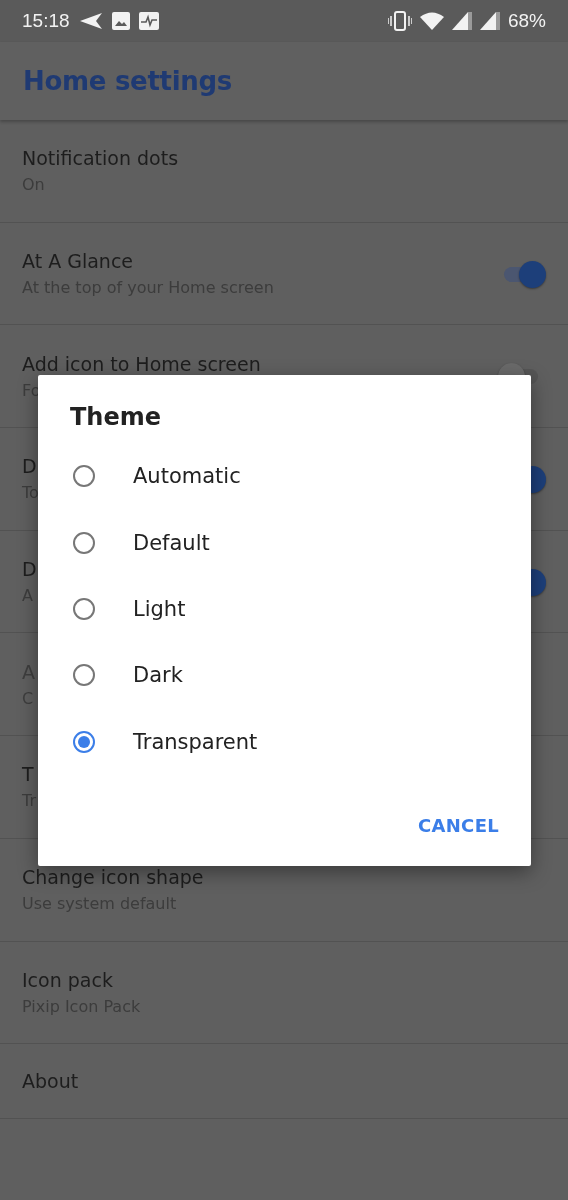 Image resolution: width=568 pixels, height=1200 pixels. What do you see at coordinates (282, 158) in the screenshot?
I see `setting-title: Notification dots` at bounding box center [282, 158].